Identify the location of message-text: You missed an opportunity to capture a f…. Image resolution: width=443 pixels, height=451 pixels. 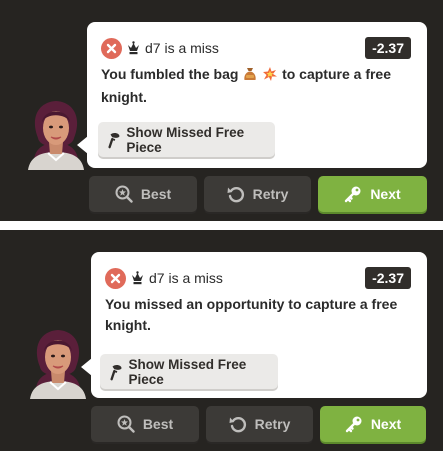
(251, 314).